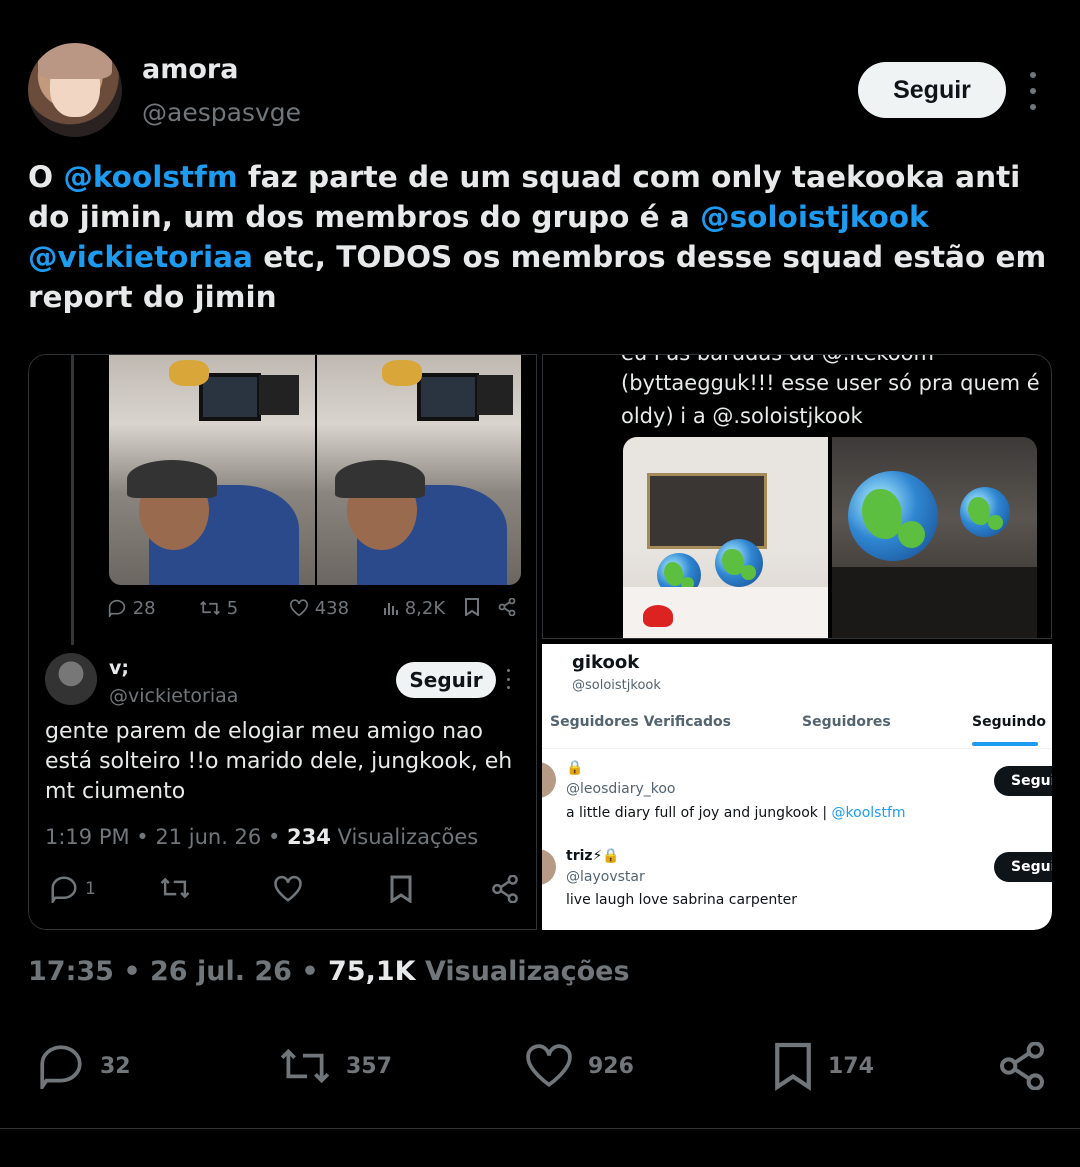 Image resolution: width=1080 pixels, height=1167 pixels. I want to click on reply-count: 1, so click(90, 889).